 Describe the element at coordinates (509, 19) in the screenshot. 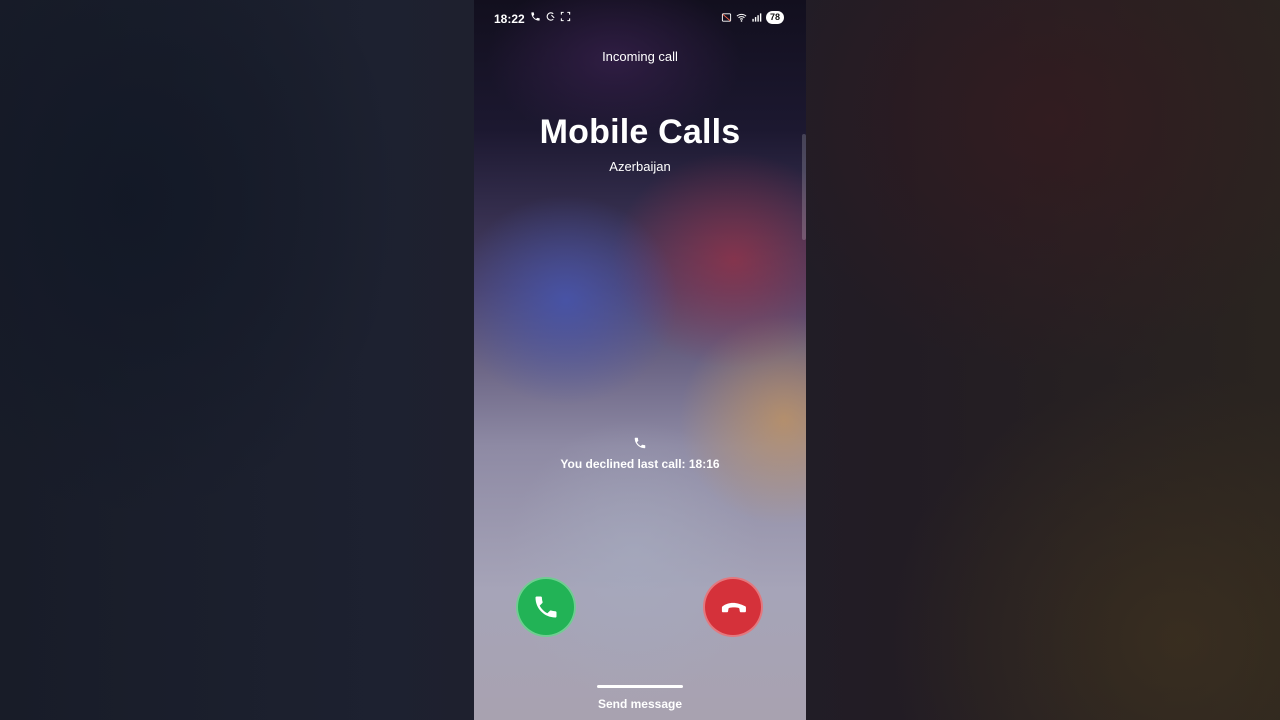

I see `status-time: 18:22` at that location.